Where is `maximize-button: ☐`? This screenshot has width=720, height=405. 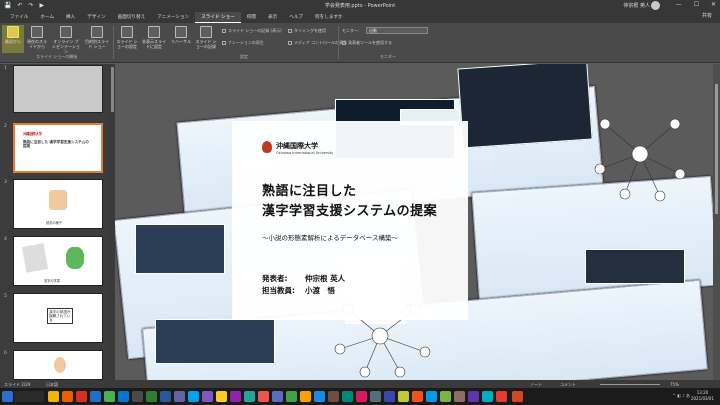 maximize-button: ☐ is located at coordinates (696, 4).